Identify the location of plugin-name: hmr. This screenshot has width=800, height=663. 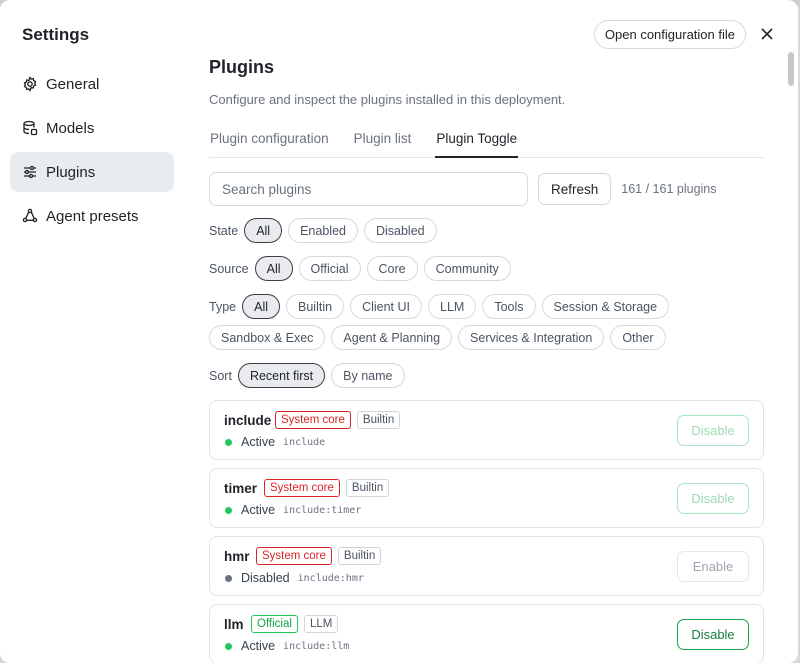
(237, 556).